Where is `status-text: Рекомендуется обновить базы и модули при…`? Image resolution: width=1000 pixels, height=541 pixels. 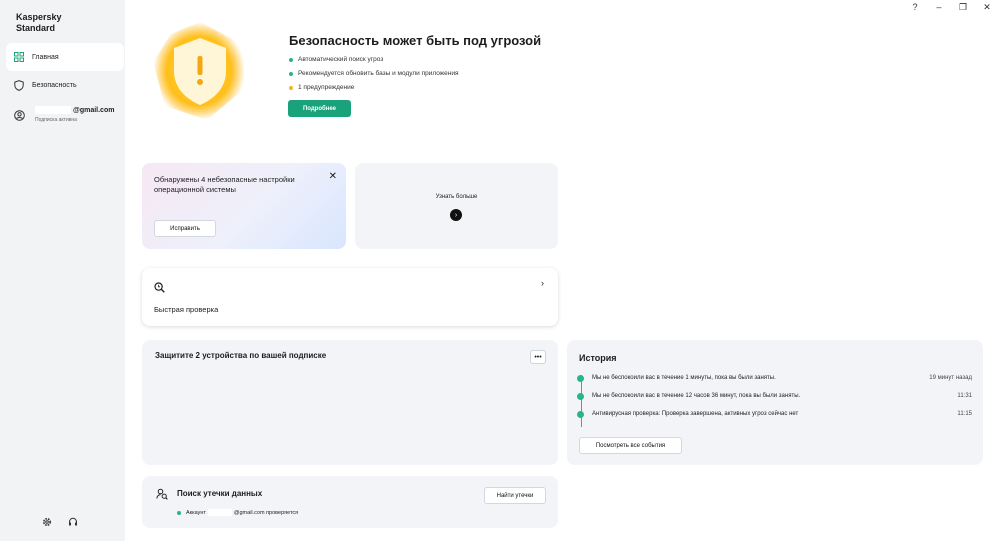 status-text: Рекомендуется обновить базы и модули при… is located at coordinates (378, 73).